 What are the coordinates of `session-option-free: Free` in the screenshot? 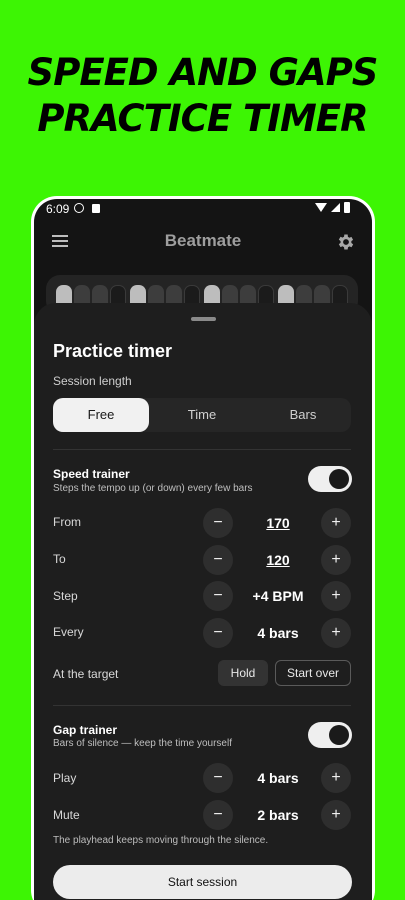 It's located at (101, 415).